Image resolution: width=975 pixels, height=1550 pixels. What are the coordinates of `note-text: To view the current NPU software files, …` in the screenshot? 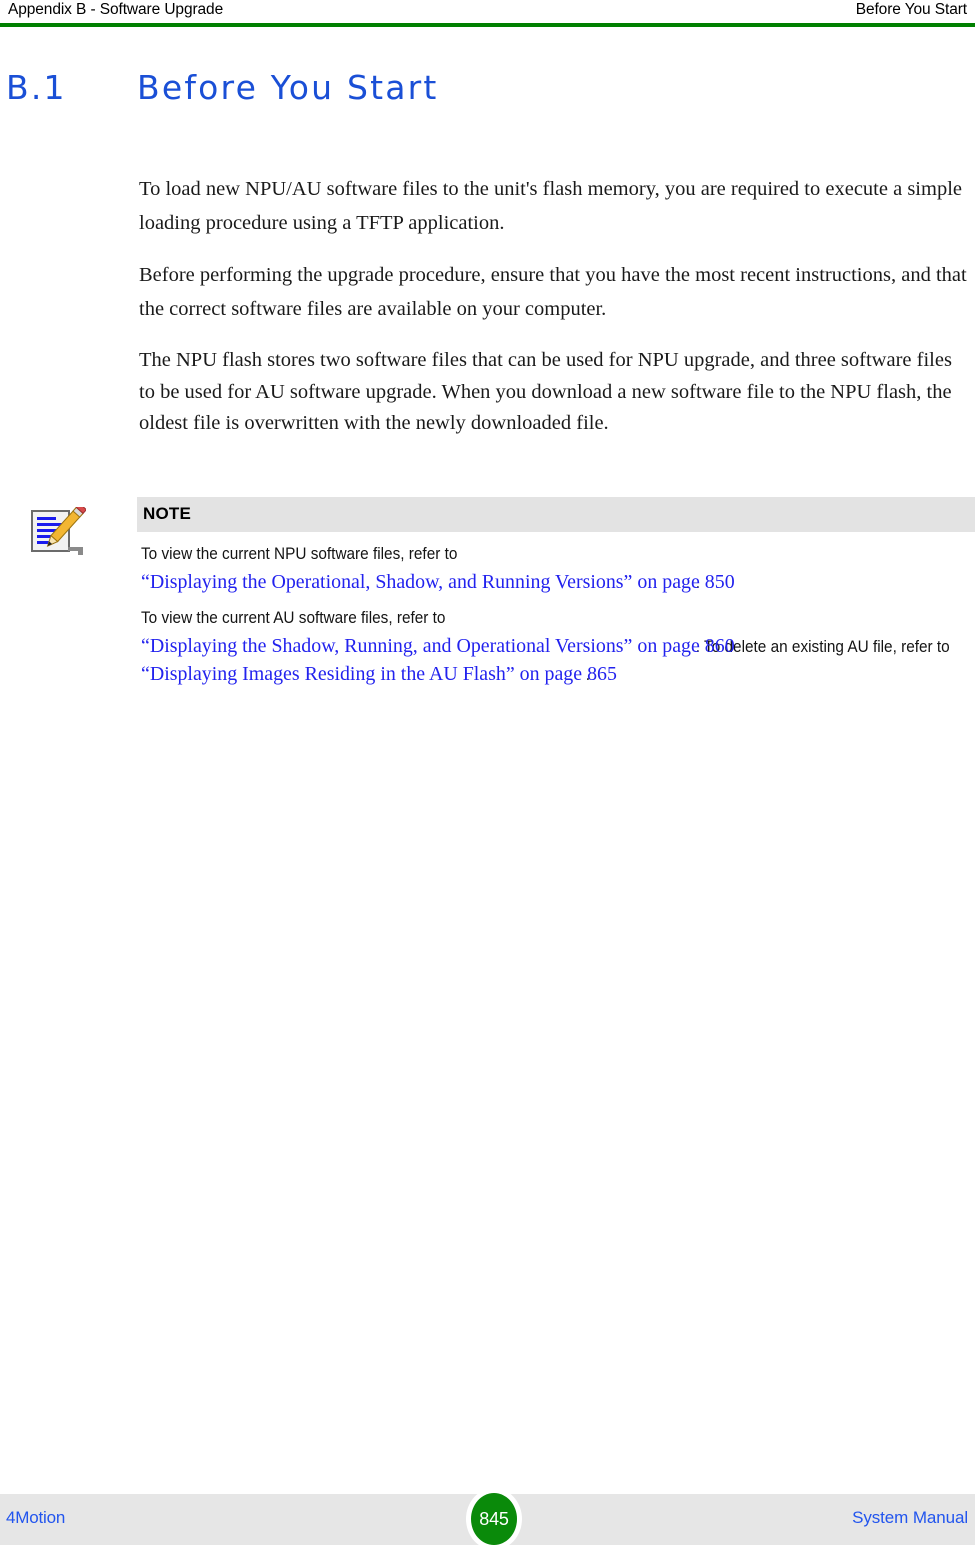 It's located at (556, 611).